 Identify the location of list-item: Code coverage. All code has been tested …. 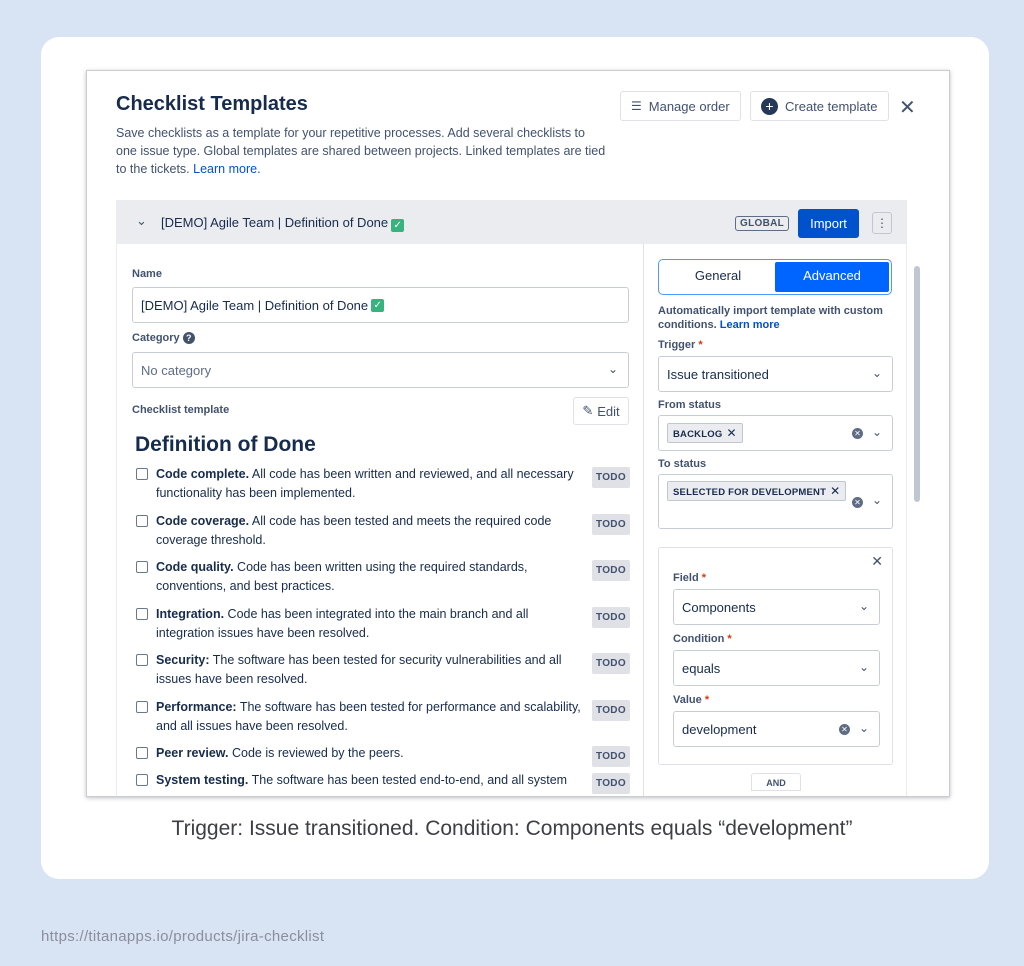
(383, 535).